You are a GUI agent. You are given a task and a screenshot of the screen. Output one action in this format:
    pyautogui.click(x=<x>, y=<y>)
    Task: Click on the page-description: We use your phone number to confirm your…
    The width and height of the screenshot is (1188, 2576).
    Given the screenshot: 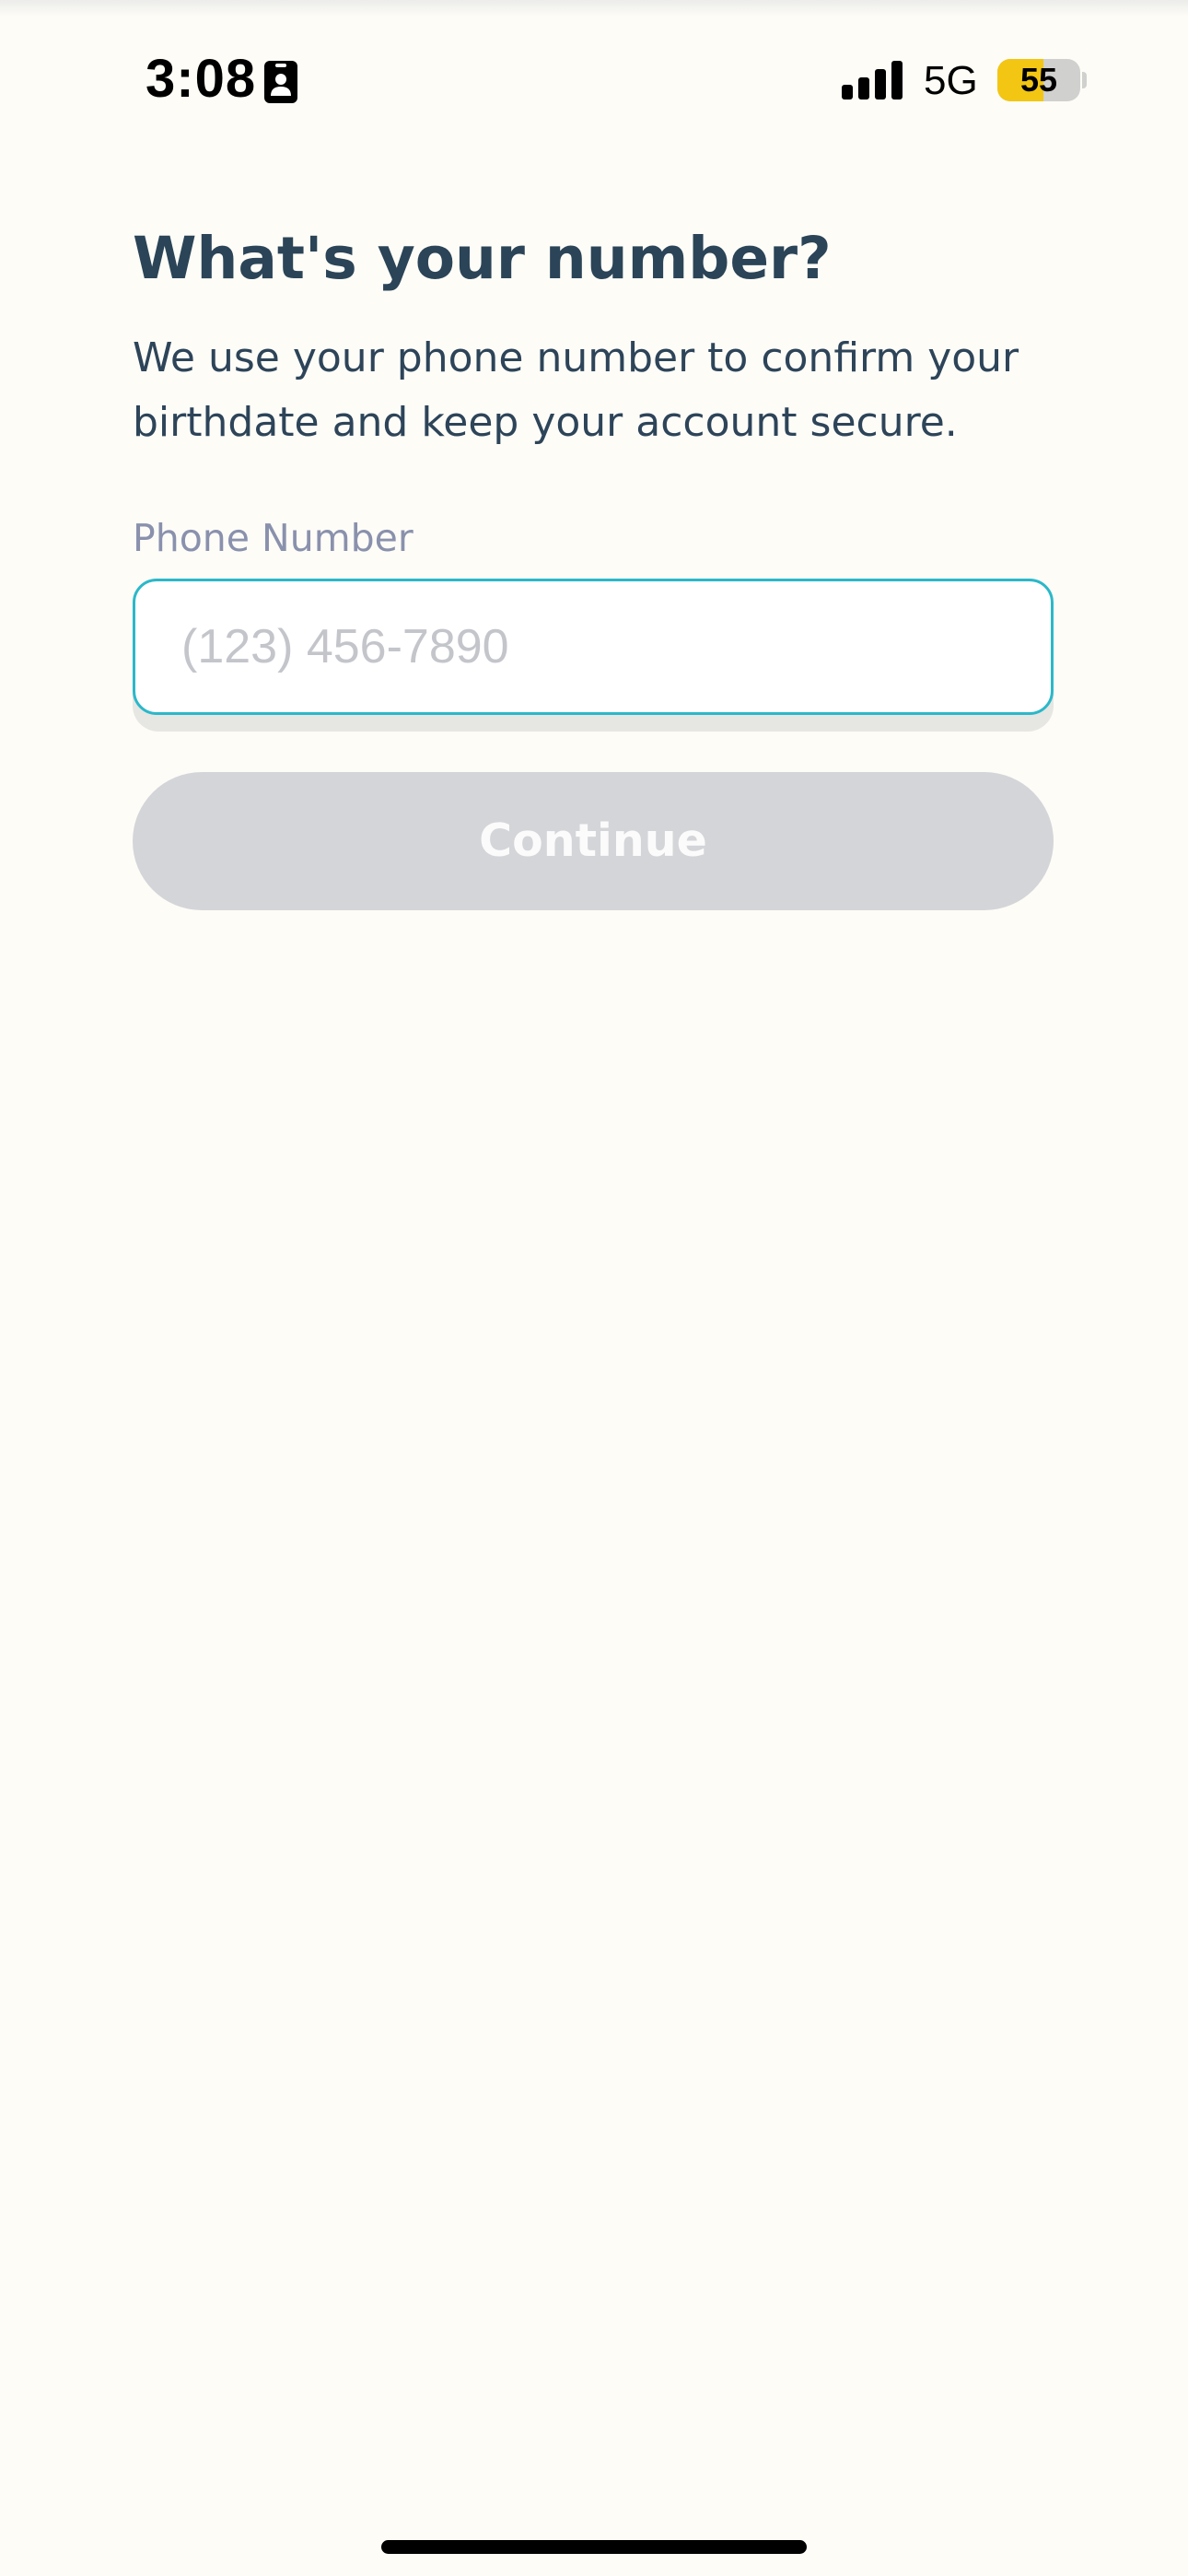 What is the action you would take?
    pyautogui.click(x=576, y=390)
    